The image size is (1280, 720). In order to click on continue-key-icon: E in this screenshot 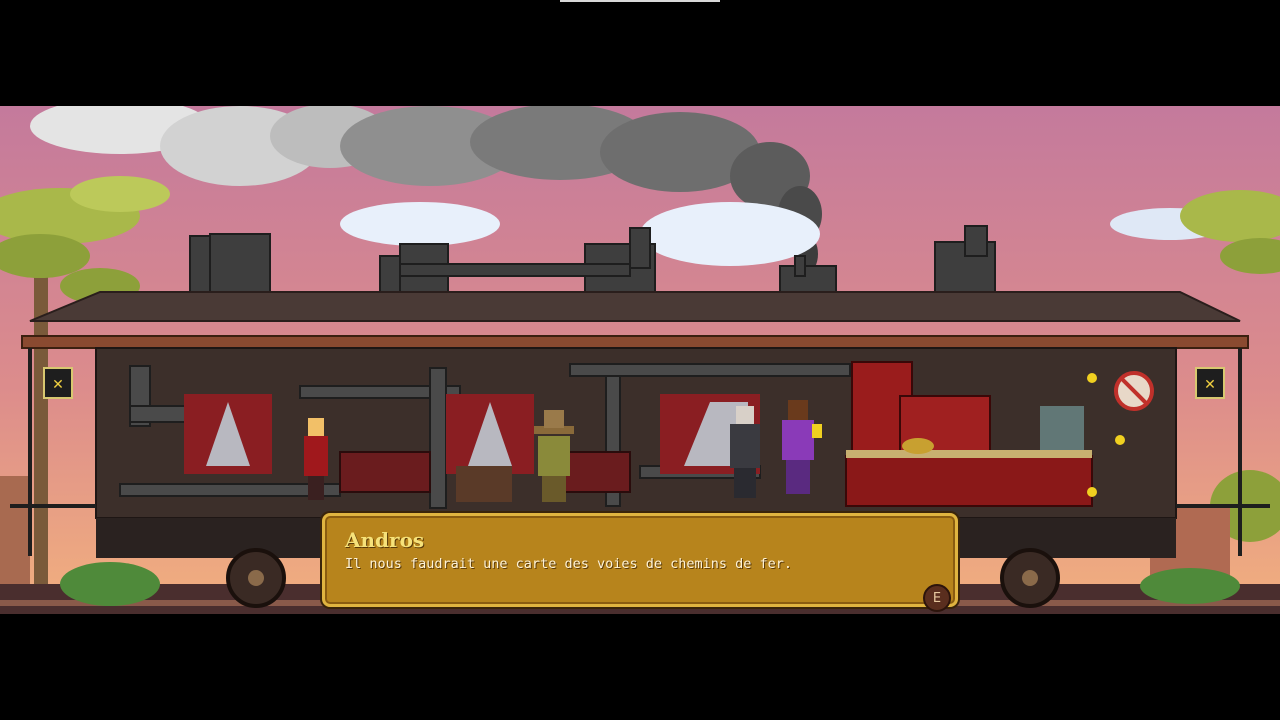, I will do `click(937, 598)`.